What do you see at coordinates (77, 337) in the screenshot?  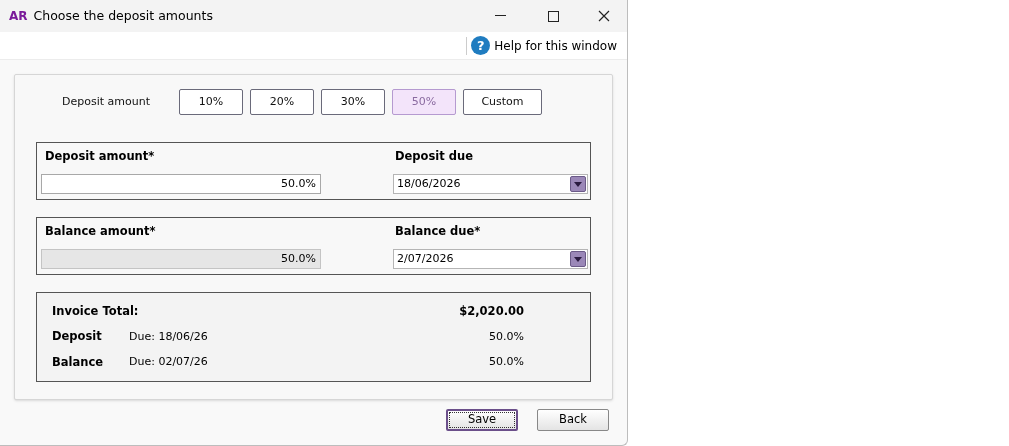 I see `summary-label: Deposit` at bounding box center [77, 337].